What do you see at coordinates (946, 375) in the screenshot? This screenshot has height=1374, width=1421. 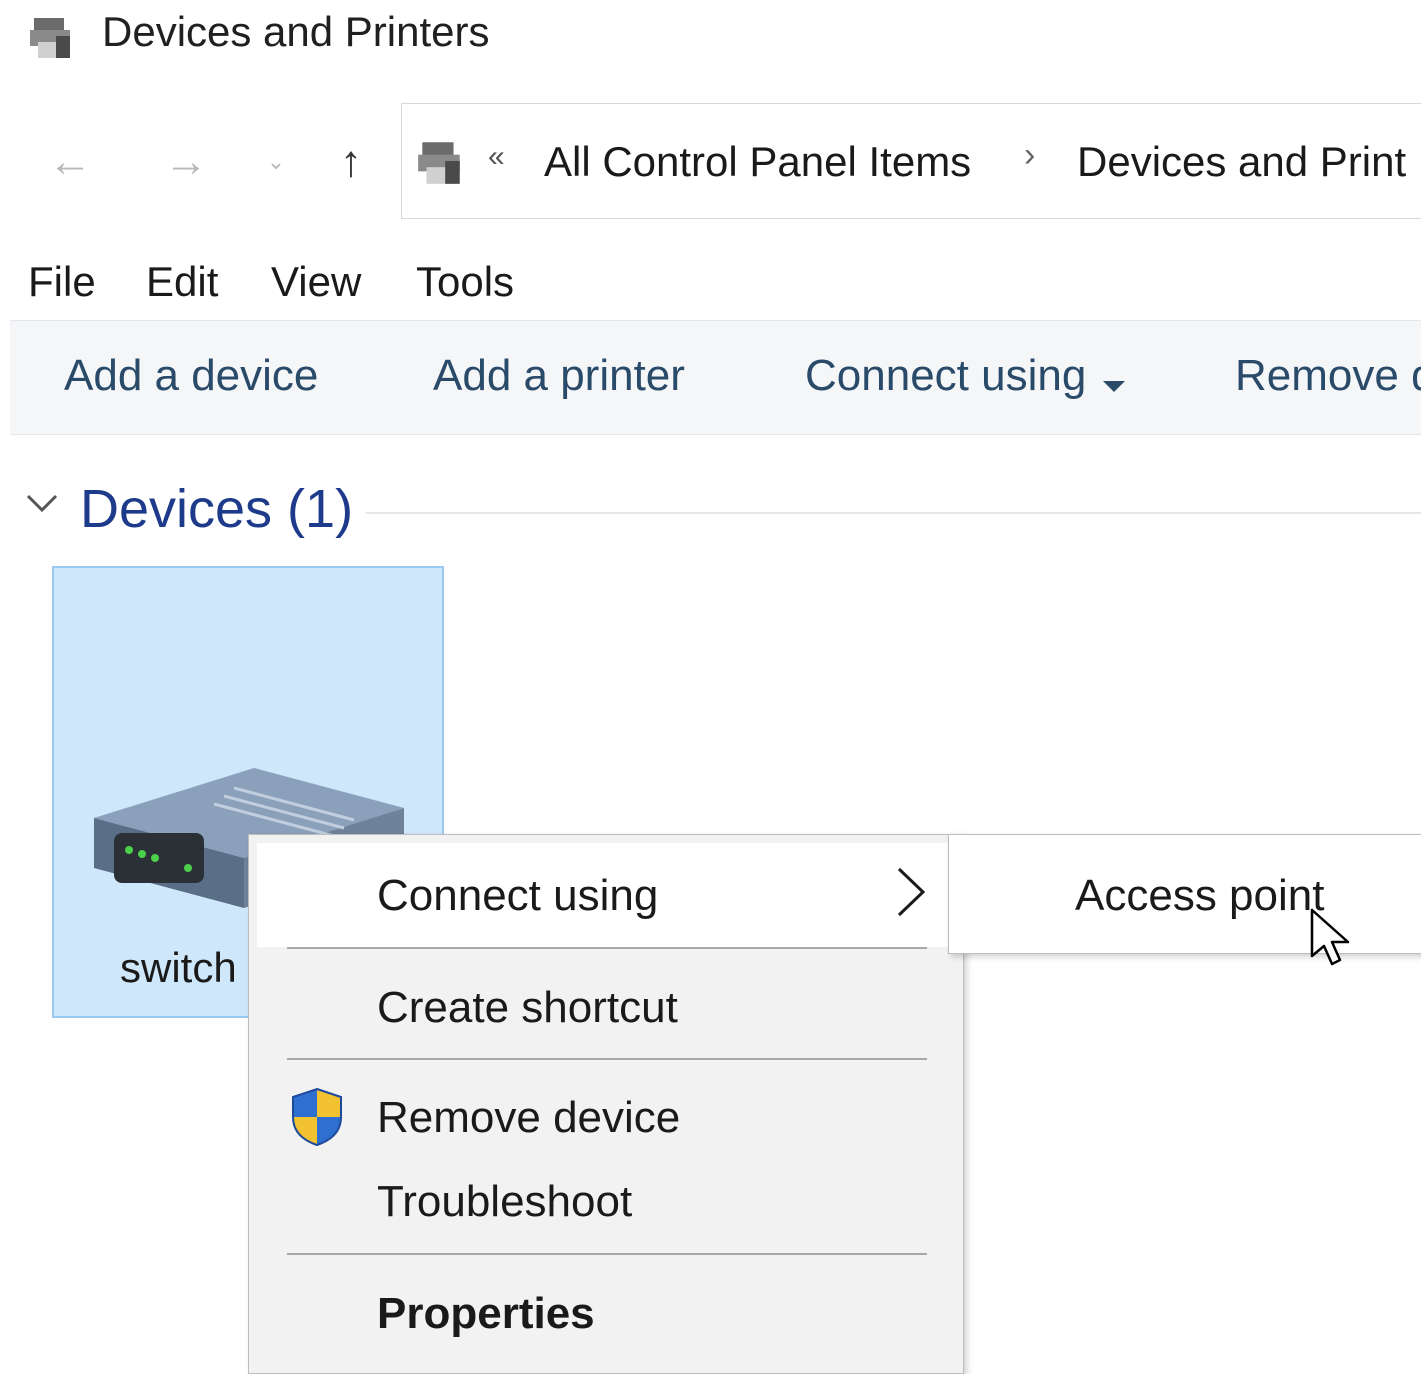 I see `connect-using-label: Connect using` at bounding box center [946, 375].